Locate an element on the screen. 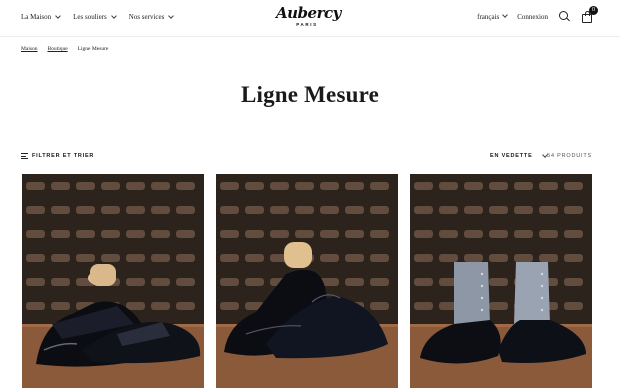 The height and width of the screenshot is (388, 620). filter-sort-button: Filtrer et trier is located at coordinates (57, 156).